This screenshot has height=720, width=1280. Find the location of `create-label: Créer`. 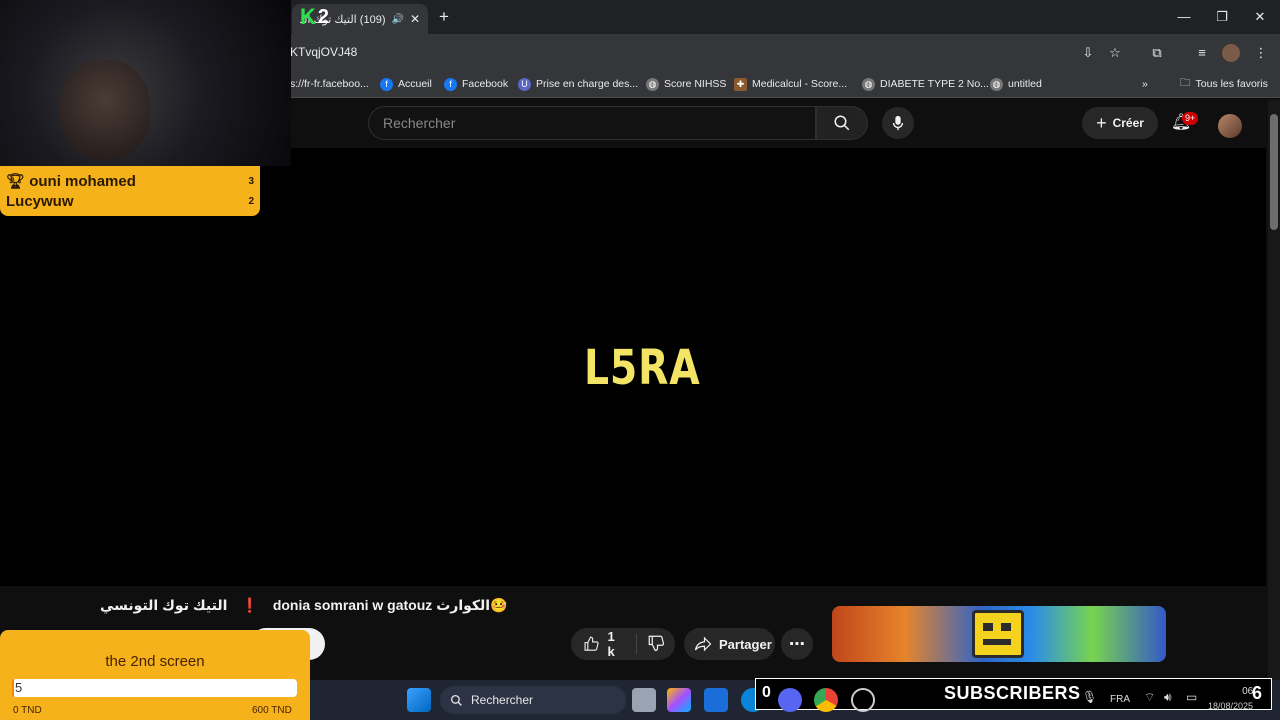

create-label: Créer is located at coordinates (1128, 123).